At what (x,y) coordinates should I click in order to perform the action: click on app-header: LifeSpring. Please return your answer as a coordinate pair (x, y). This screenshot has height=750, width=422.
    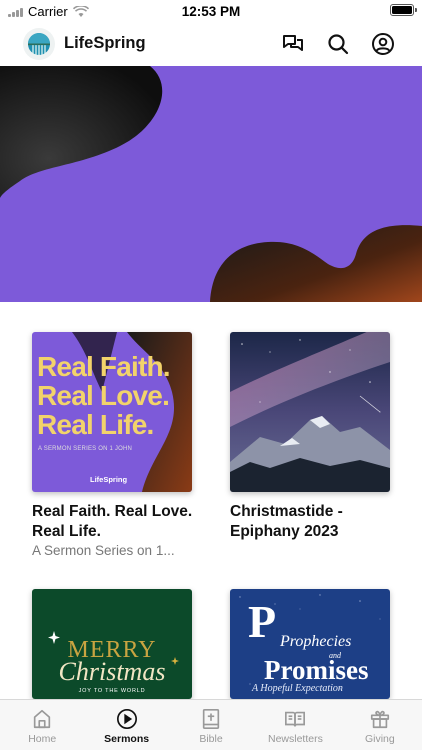
    Looking at the image, I should click on (211, 44).